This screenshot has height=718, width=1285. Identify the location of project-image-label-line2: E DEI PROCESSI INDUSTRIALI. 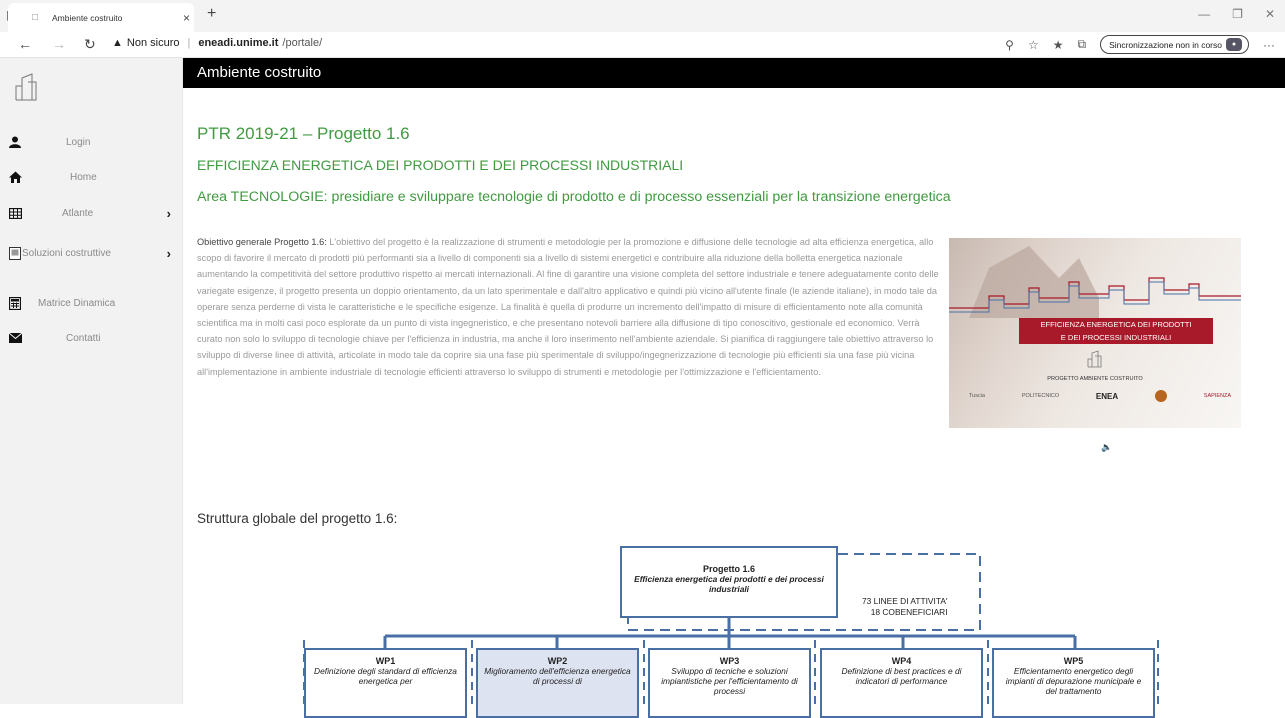
(1116, 337).